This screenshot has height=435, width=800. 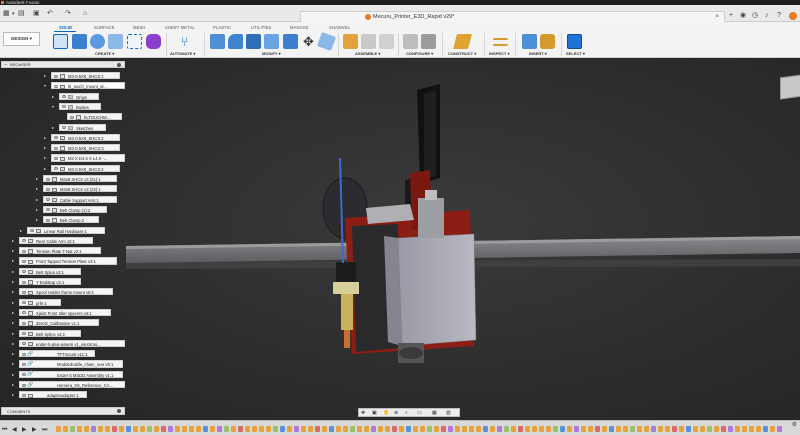 What do you see at coordinates (368, 41) in the screenshot?
I see `joint-icon` at bounding box center [368, 41].